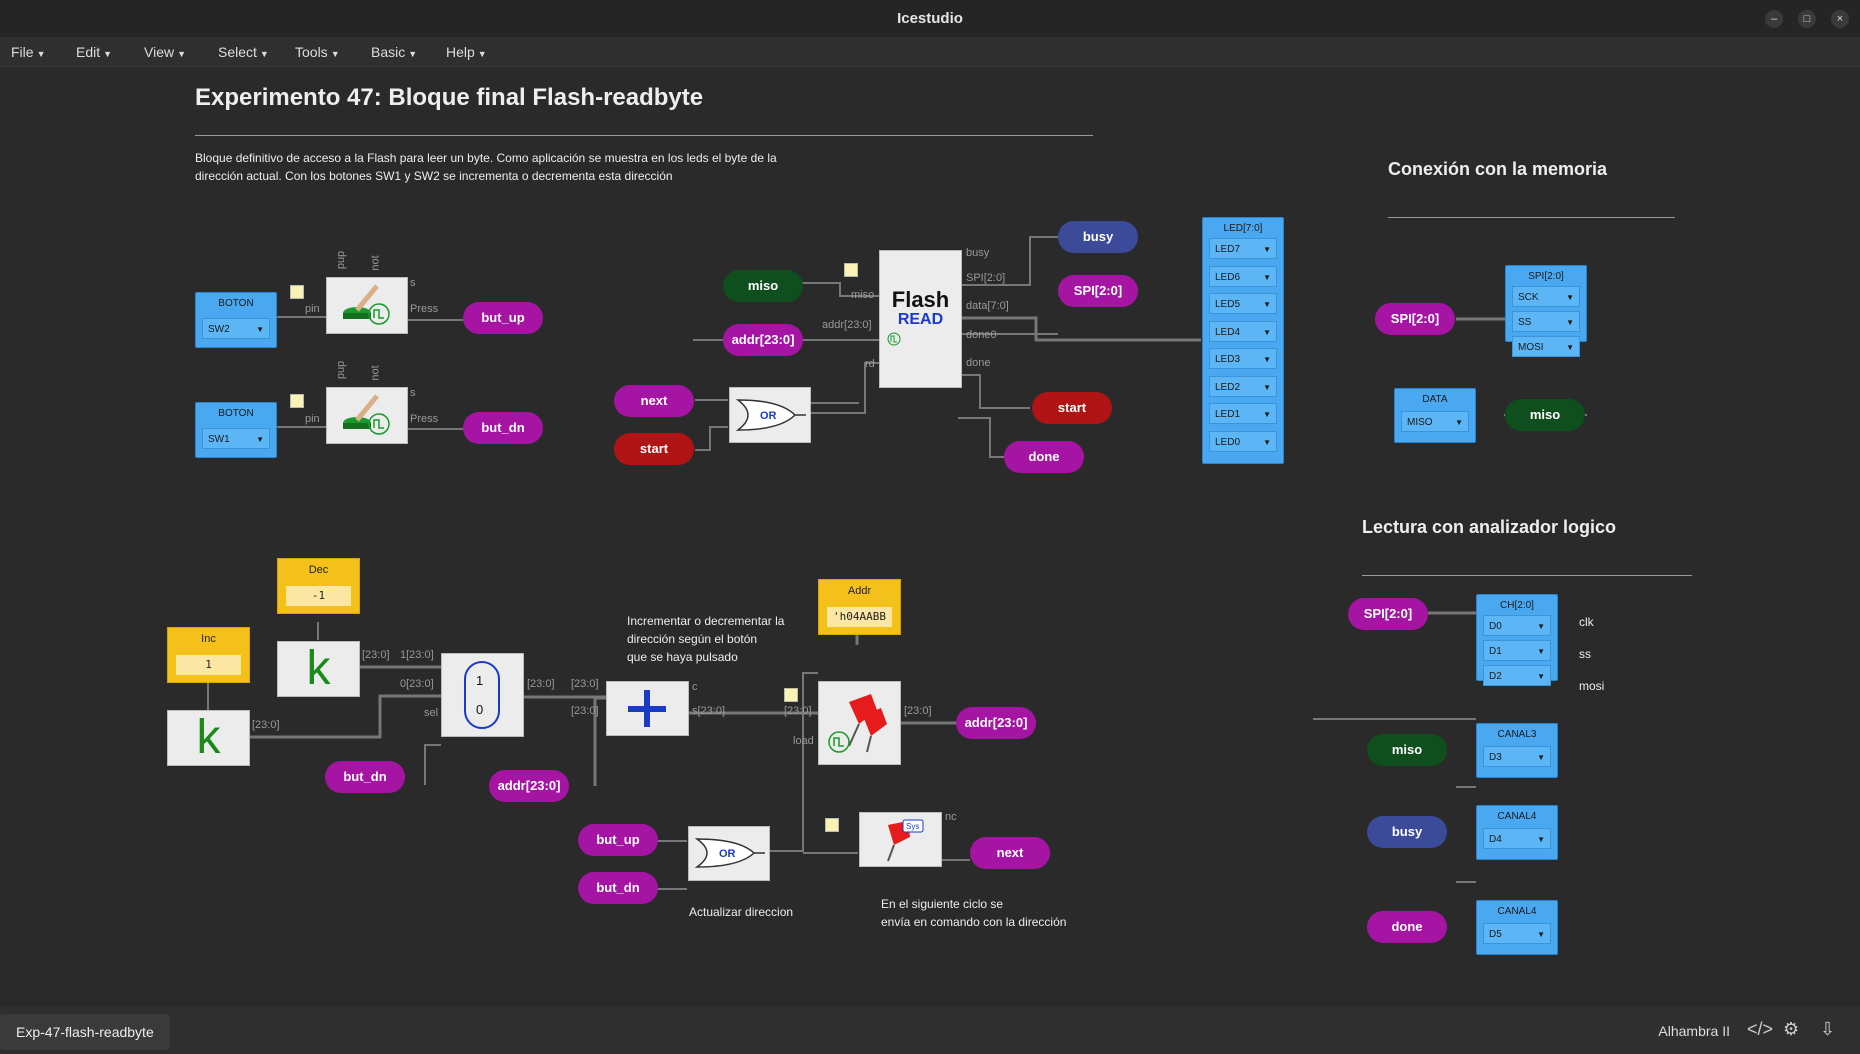 Image resolution: width=1860 pixels, height=1054 pixels. Describe the element at coordinates (466, 52) in the screenshot. I see `menu-help: Help ▼` at that location.